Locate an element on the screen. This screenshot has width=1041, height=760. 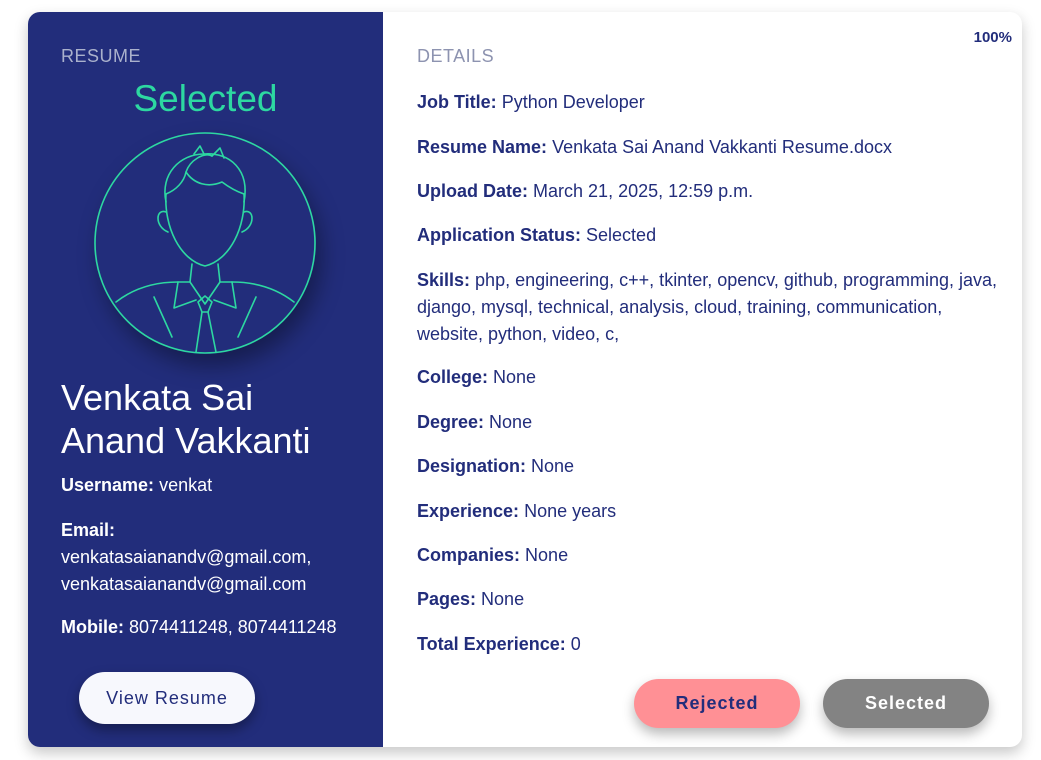
progress-label: 100% is located at coordinates (992, 37).